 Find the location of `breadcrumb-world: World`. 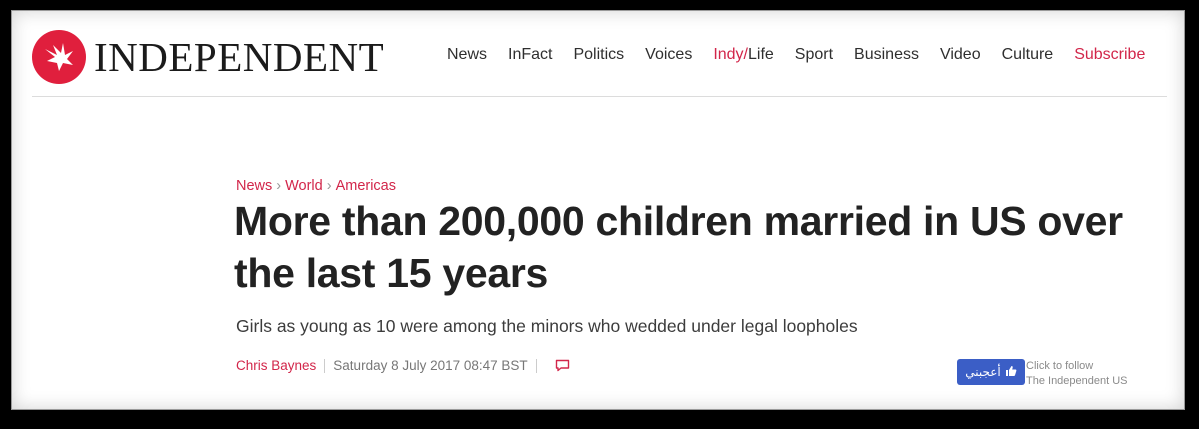

breadcrumb-world: World is located at coordinates (304, 186).